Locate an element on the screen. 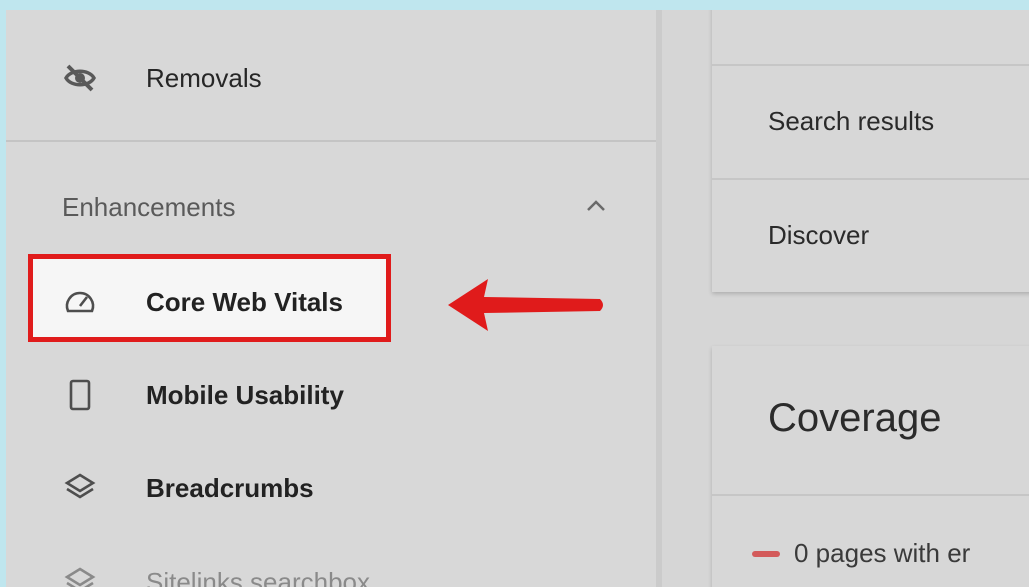 This screenshot has height=587, width=1029. legend-swatch-error is located at coordinates (766, 554).